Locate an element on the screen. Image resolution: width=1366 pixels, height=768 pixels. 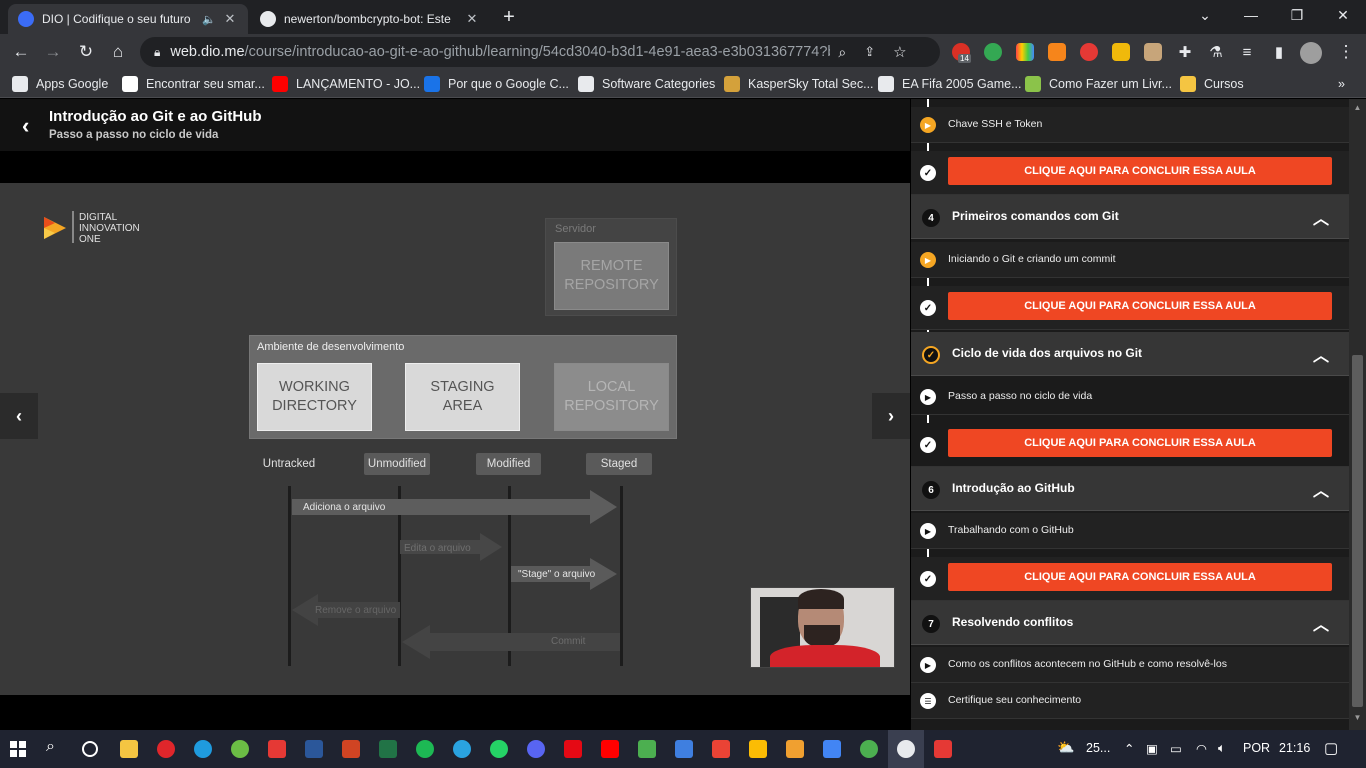
next-slide-button: › is located at coordinates (891, 416).